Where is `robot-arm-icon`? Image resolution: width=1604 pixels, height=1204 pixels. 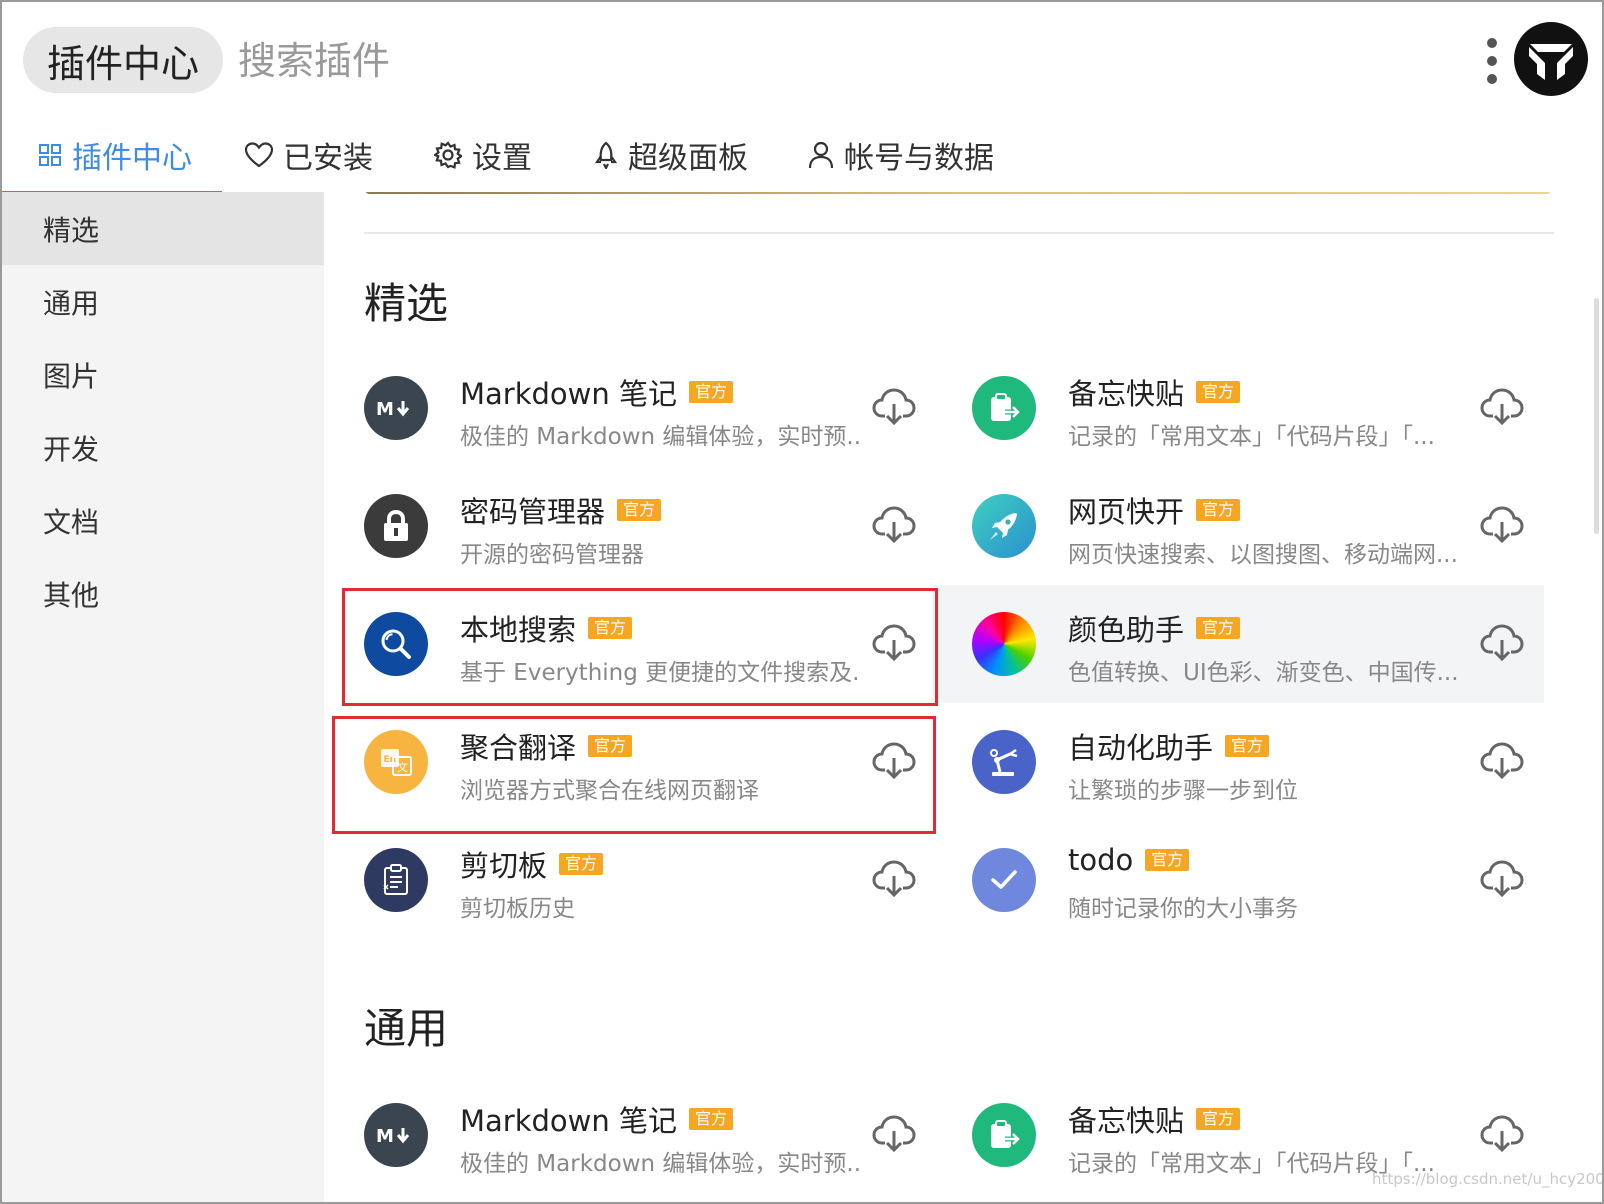
robot-arm-icon is located at coordinates (1004, 762).